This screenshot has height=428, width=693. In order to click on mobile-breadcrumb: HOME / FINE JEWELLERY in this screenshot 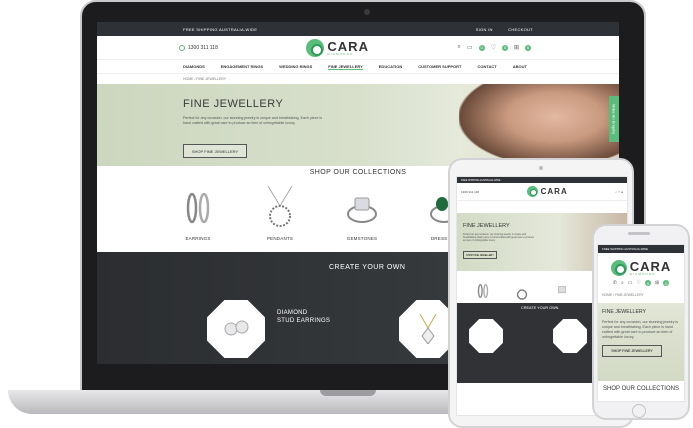, I will do `click(641, 291)`.